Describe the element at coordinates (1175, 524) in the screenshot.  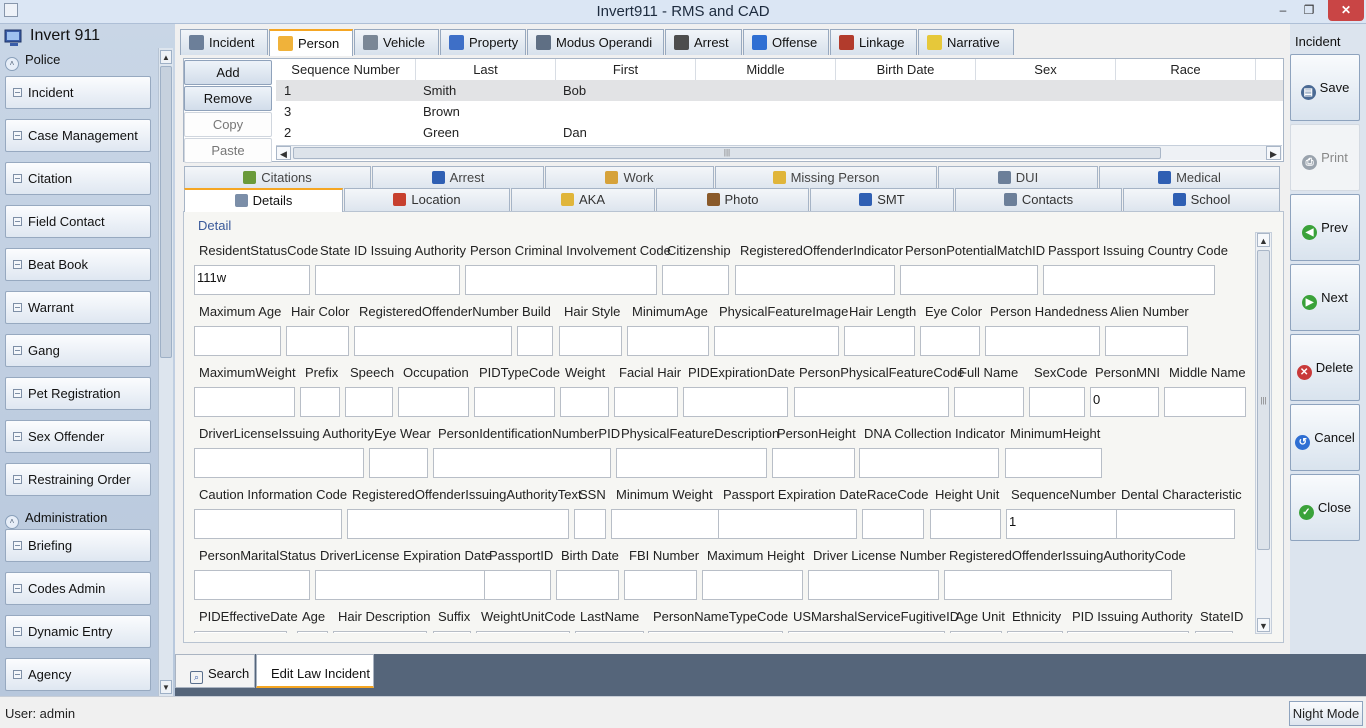
I see `dental-characteristic-field` at that location.